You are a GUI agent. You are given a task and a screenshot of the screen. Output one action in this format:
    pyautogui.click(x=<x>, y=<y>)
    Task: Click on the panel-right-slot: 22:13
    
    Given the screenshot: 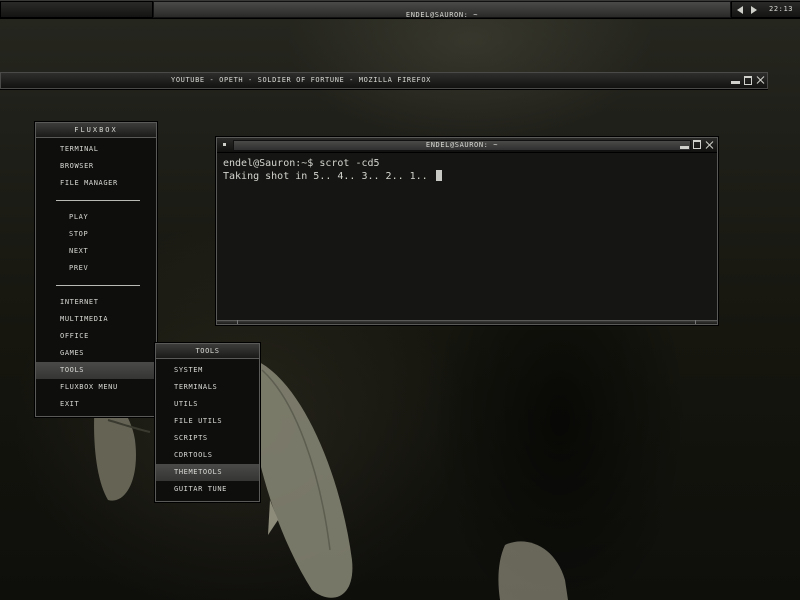 What is the action you would take?
    pyautogui.click(x=765, y=9)
    